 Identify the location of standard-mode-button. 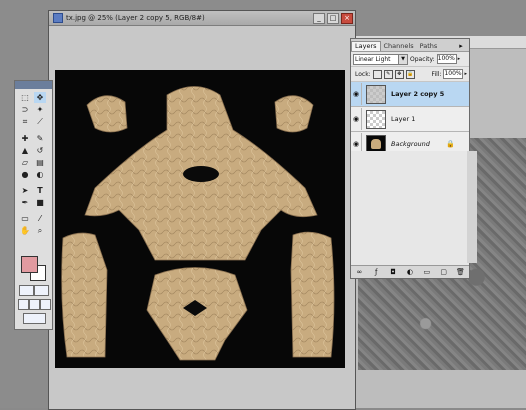
(26, 290).